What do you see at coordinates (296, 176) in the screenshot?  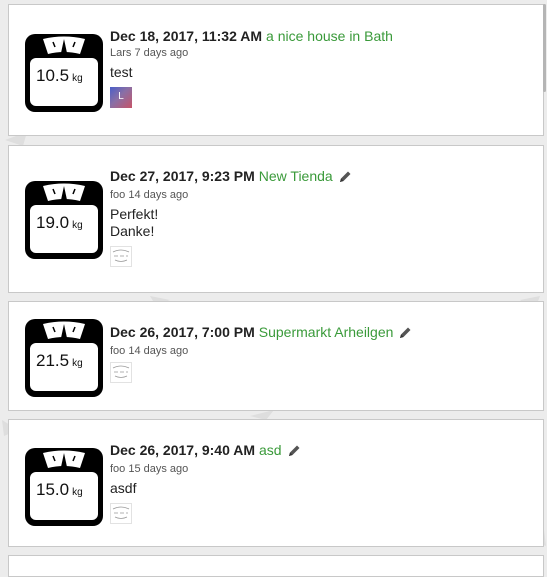 I see `entry-place-link: New Tienda` at bounding box center [296, 176].